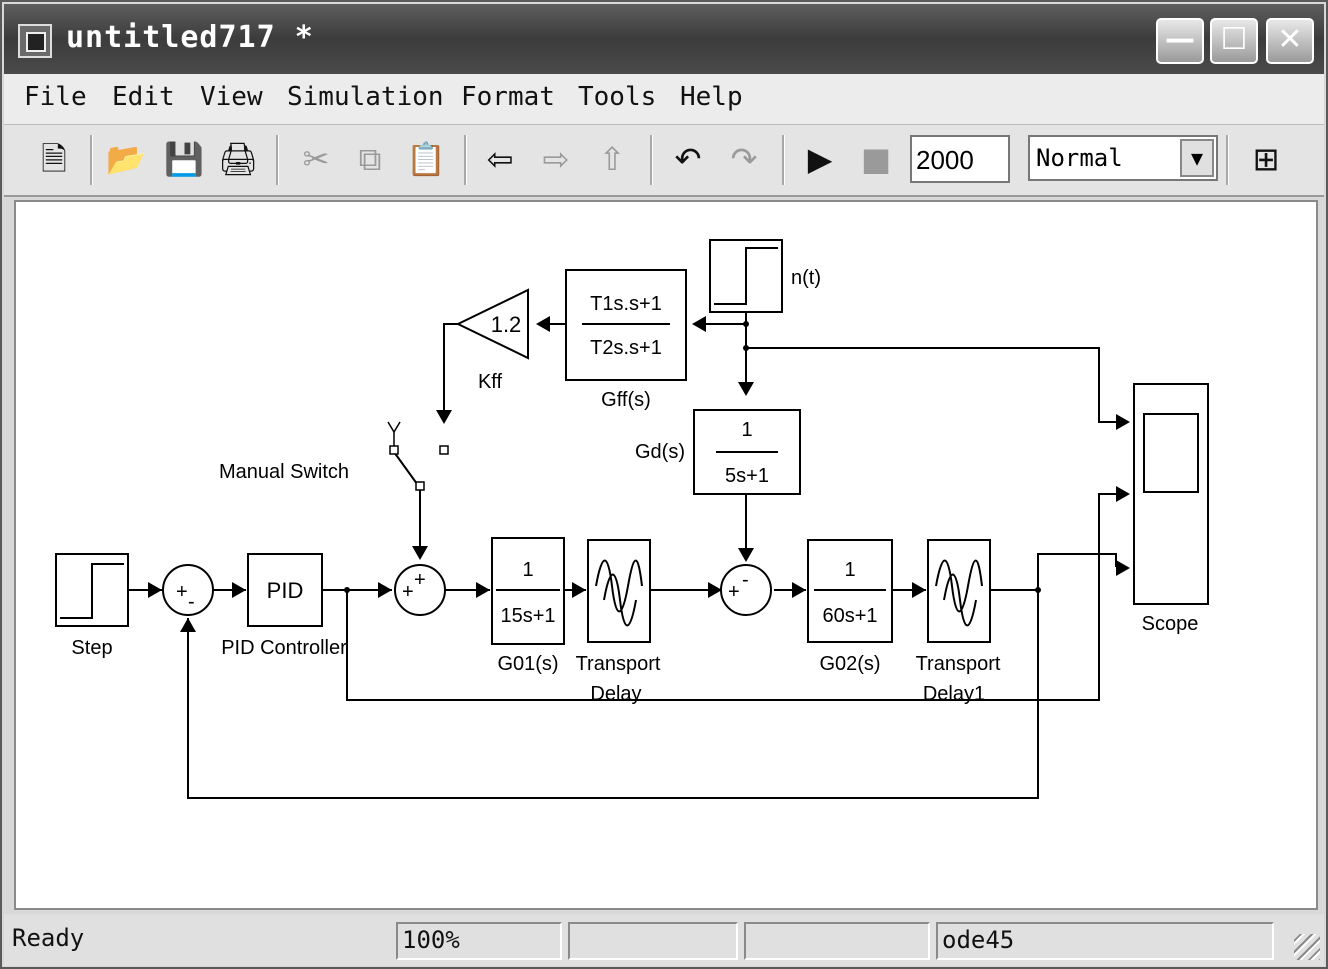 This screenshot has width=1328, height=969. Describe the element at coordinates (876, 159) in the screenshot. I see `stop-icon: ■` at that location.